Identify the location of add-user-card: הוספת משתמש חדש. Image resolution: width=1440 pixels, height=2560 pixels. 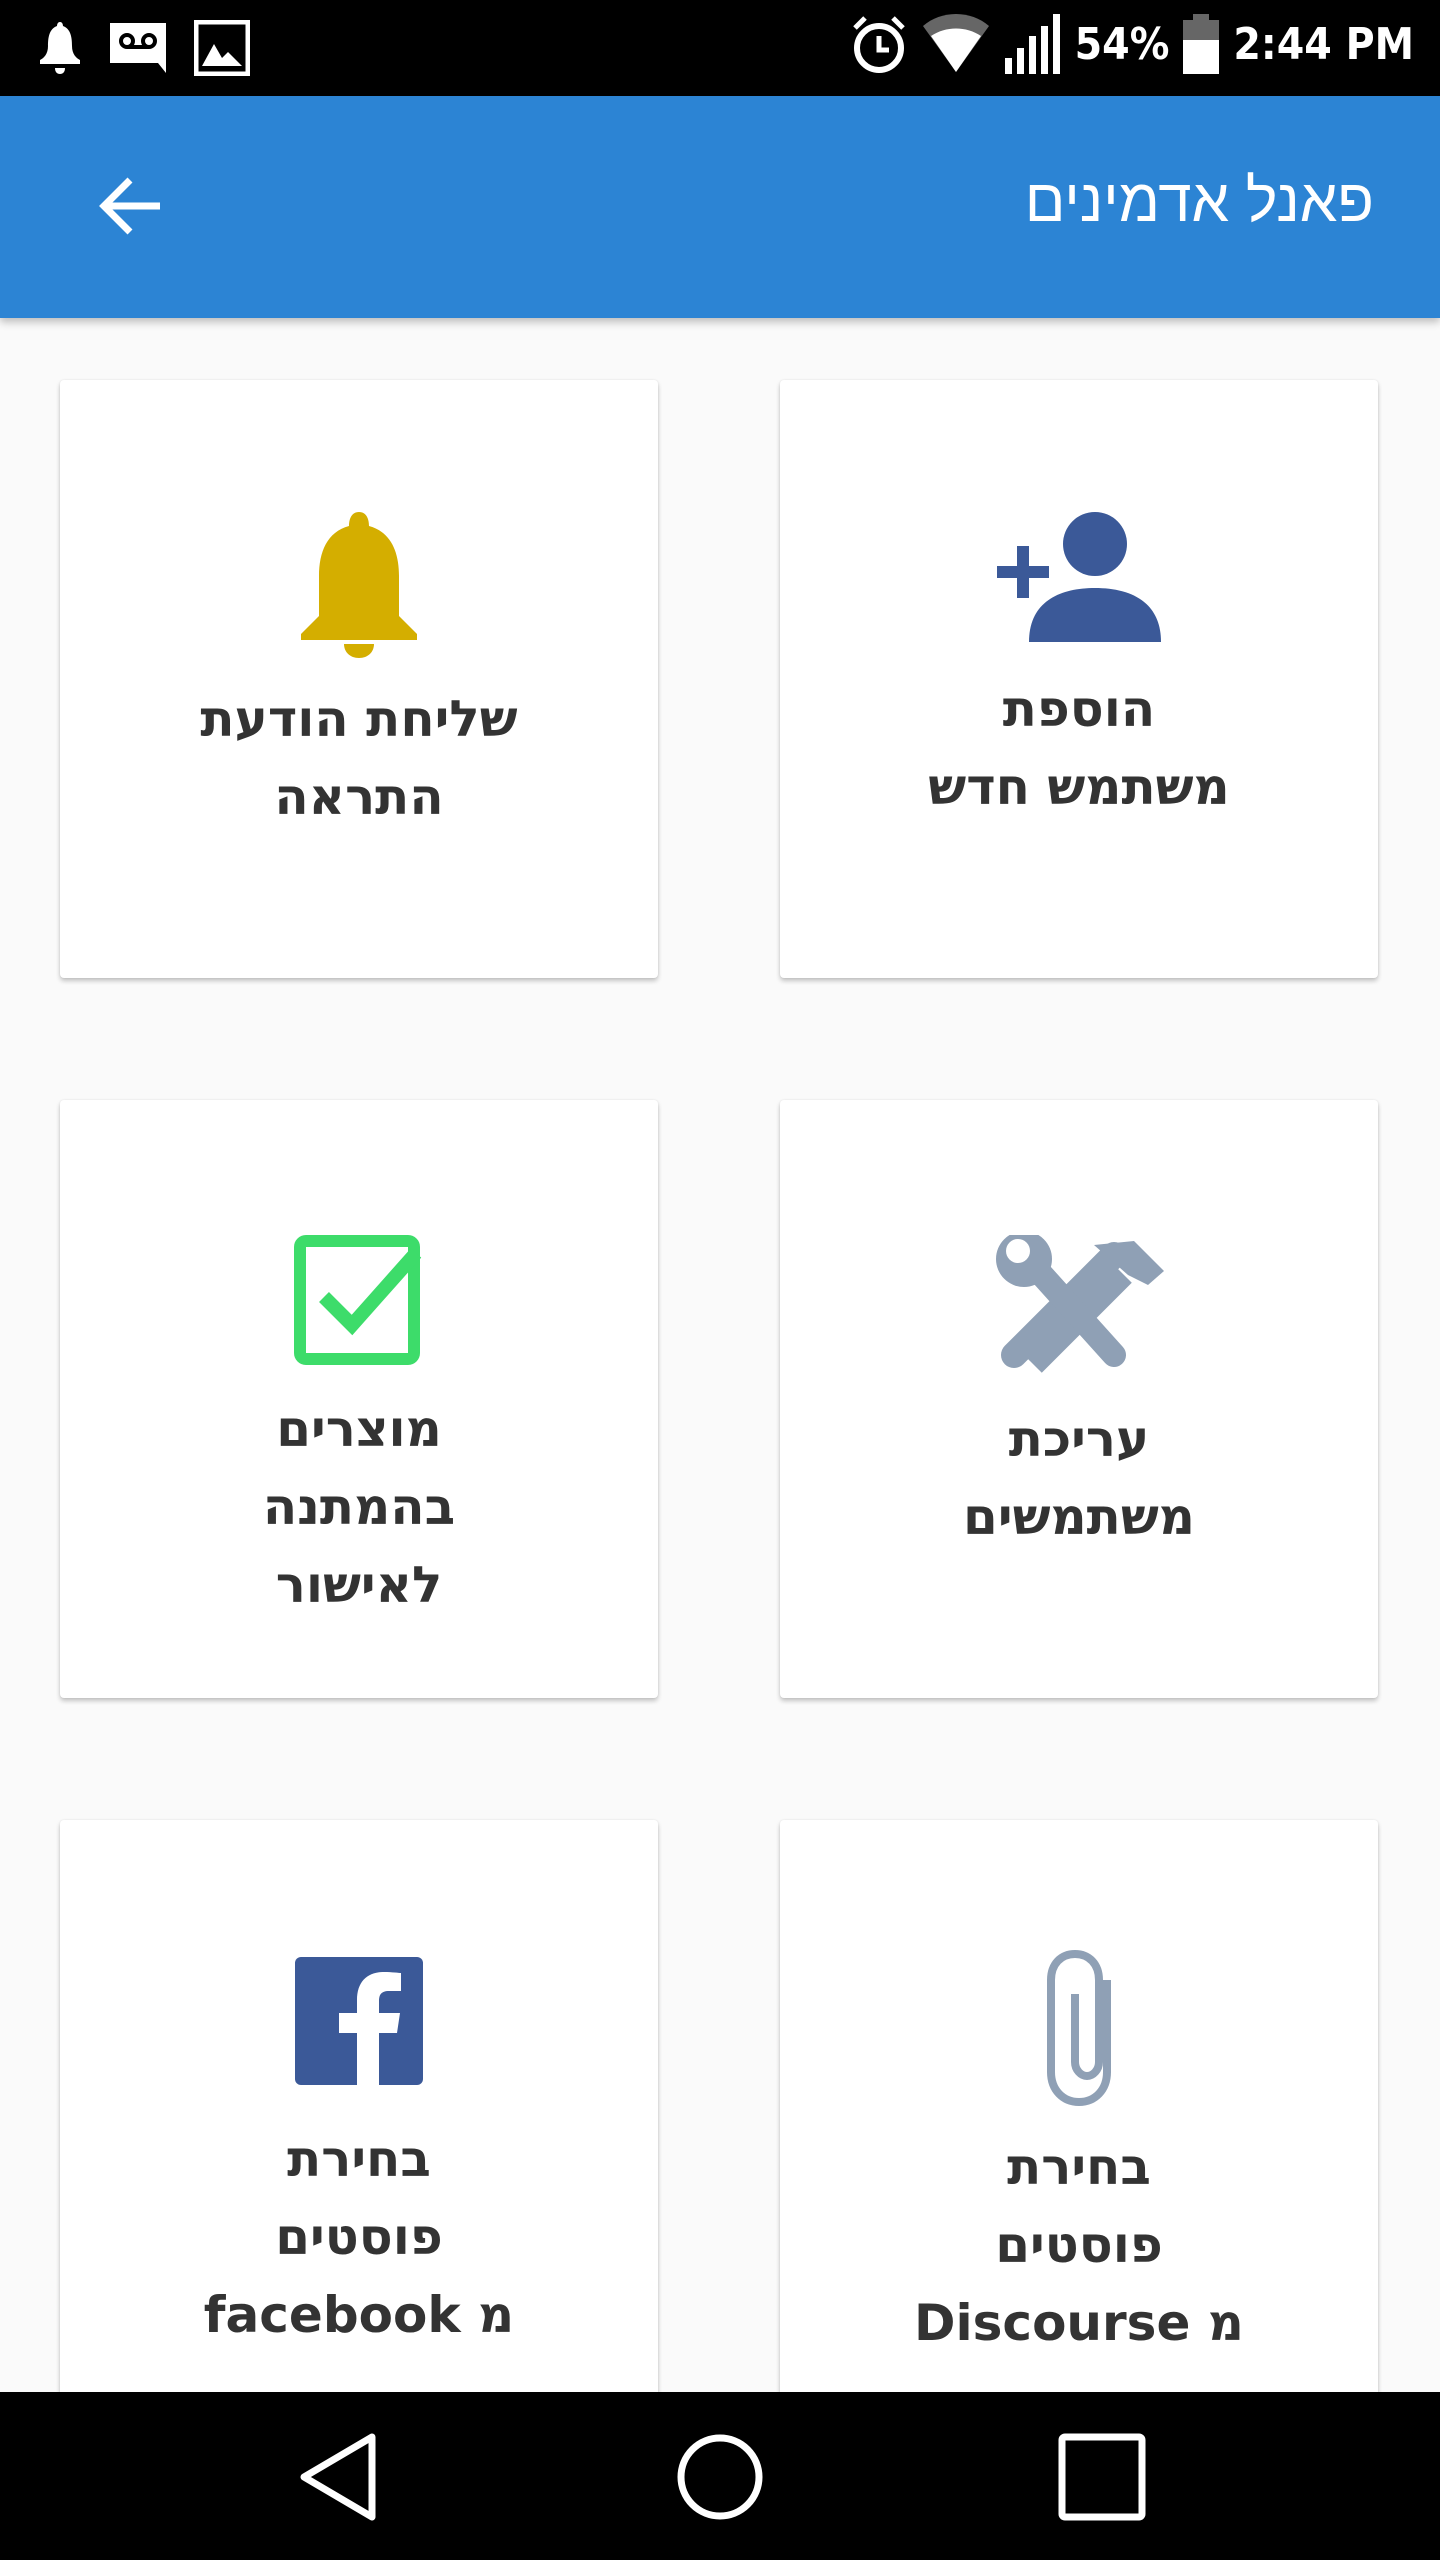
(1079, 679).